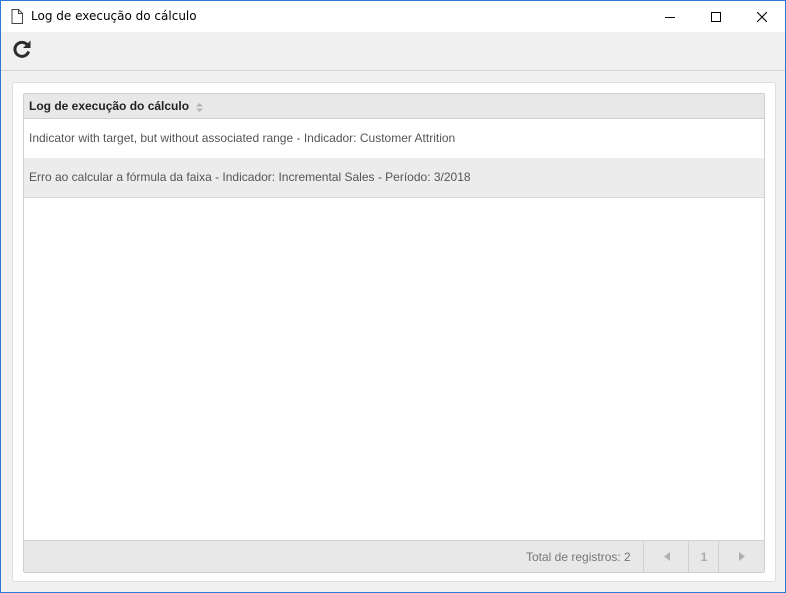 The height and width of the screenshot is (593, 786). I want to click on current-page-number: 1, so click(703, 556).